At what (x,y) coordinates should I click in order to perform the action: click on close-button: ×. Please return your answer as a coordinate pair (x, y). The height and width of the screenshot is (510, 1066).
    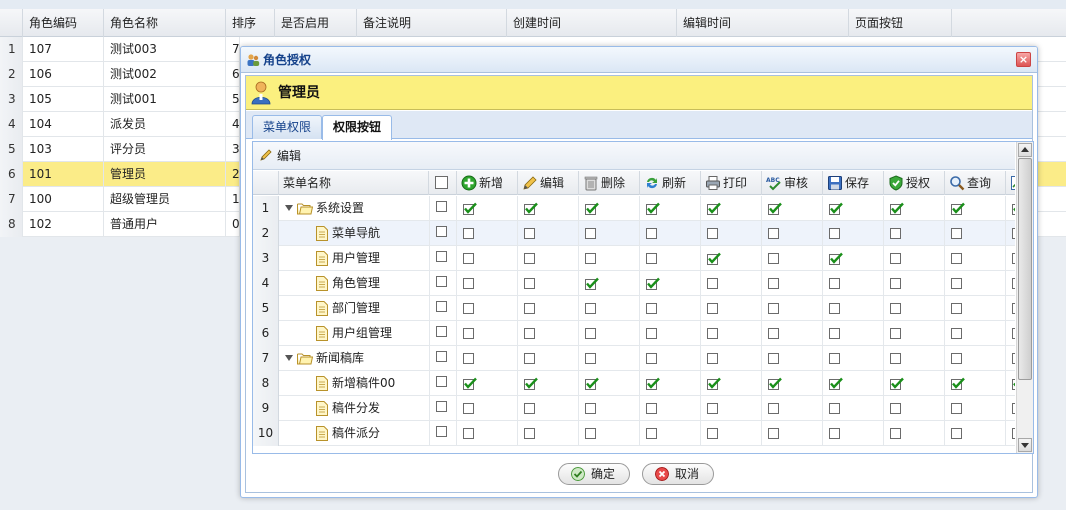
    Looking at the image, I should click on (1023, 59).